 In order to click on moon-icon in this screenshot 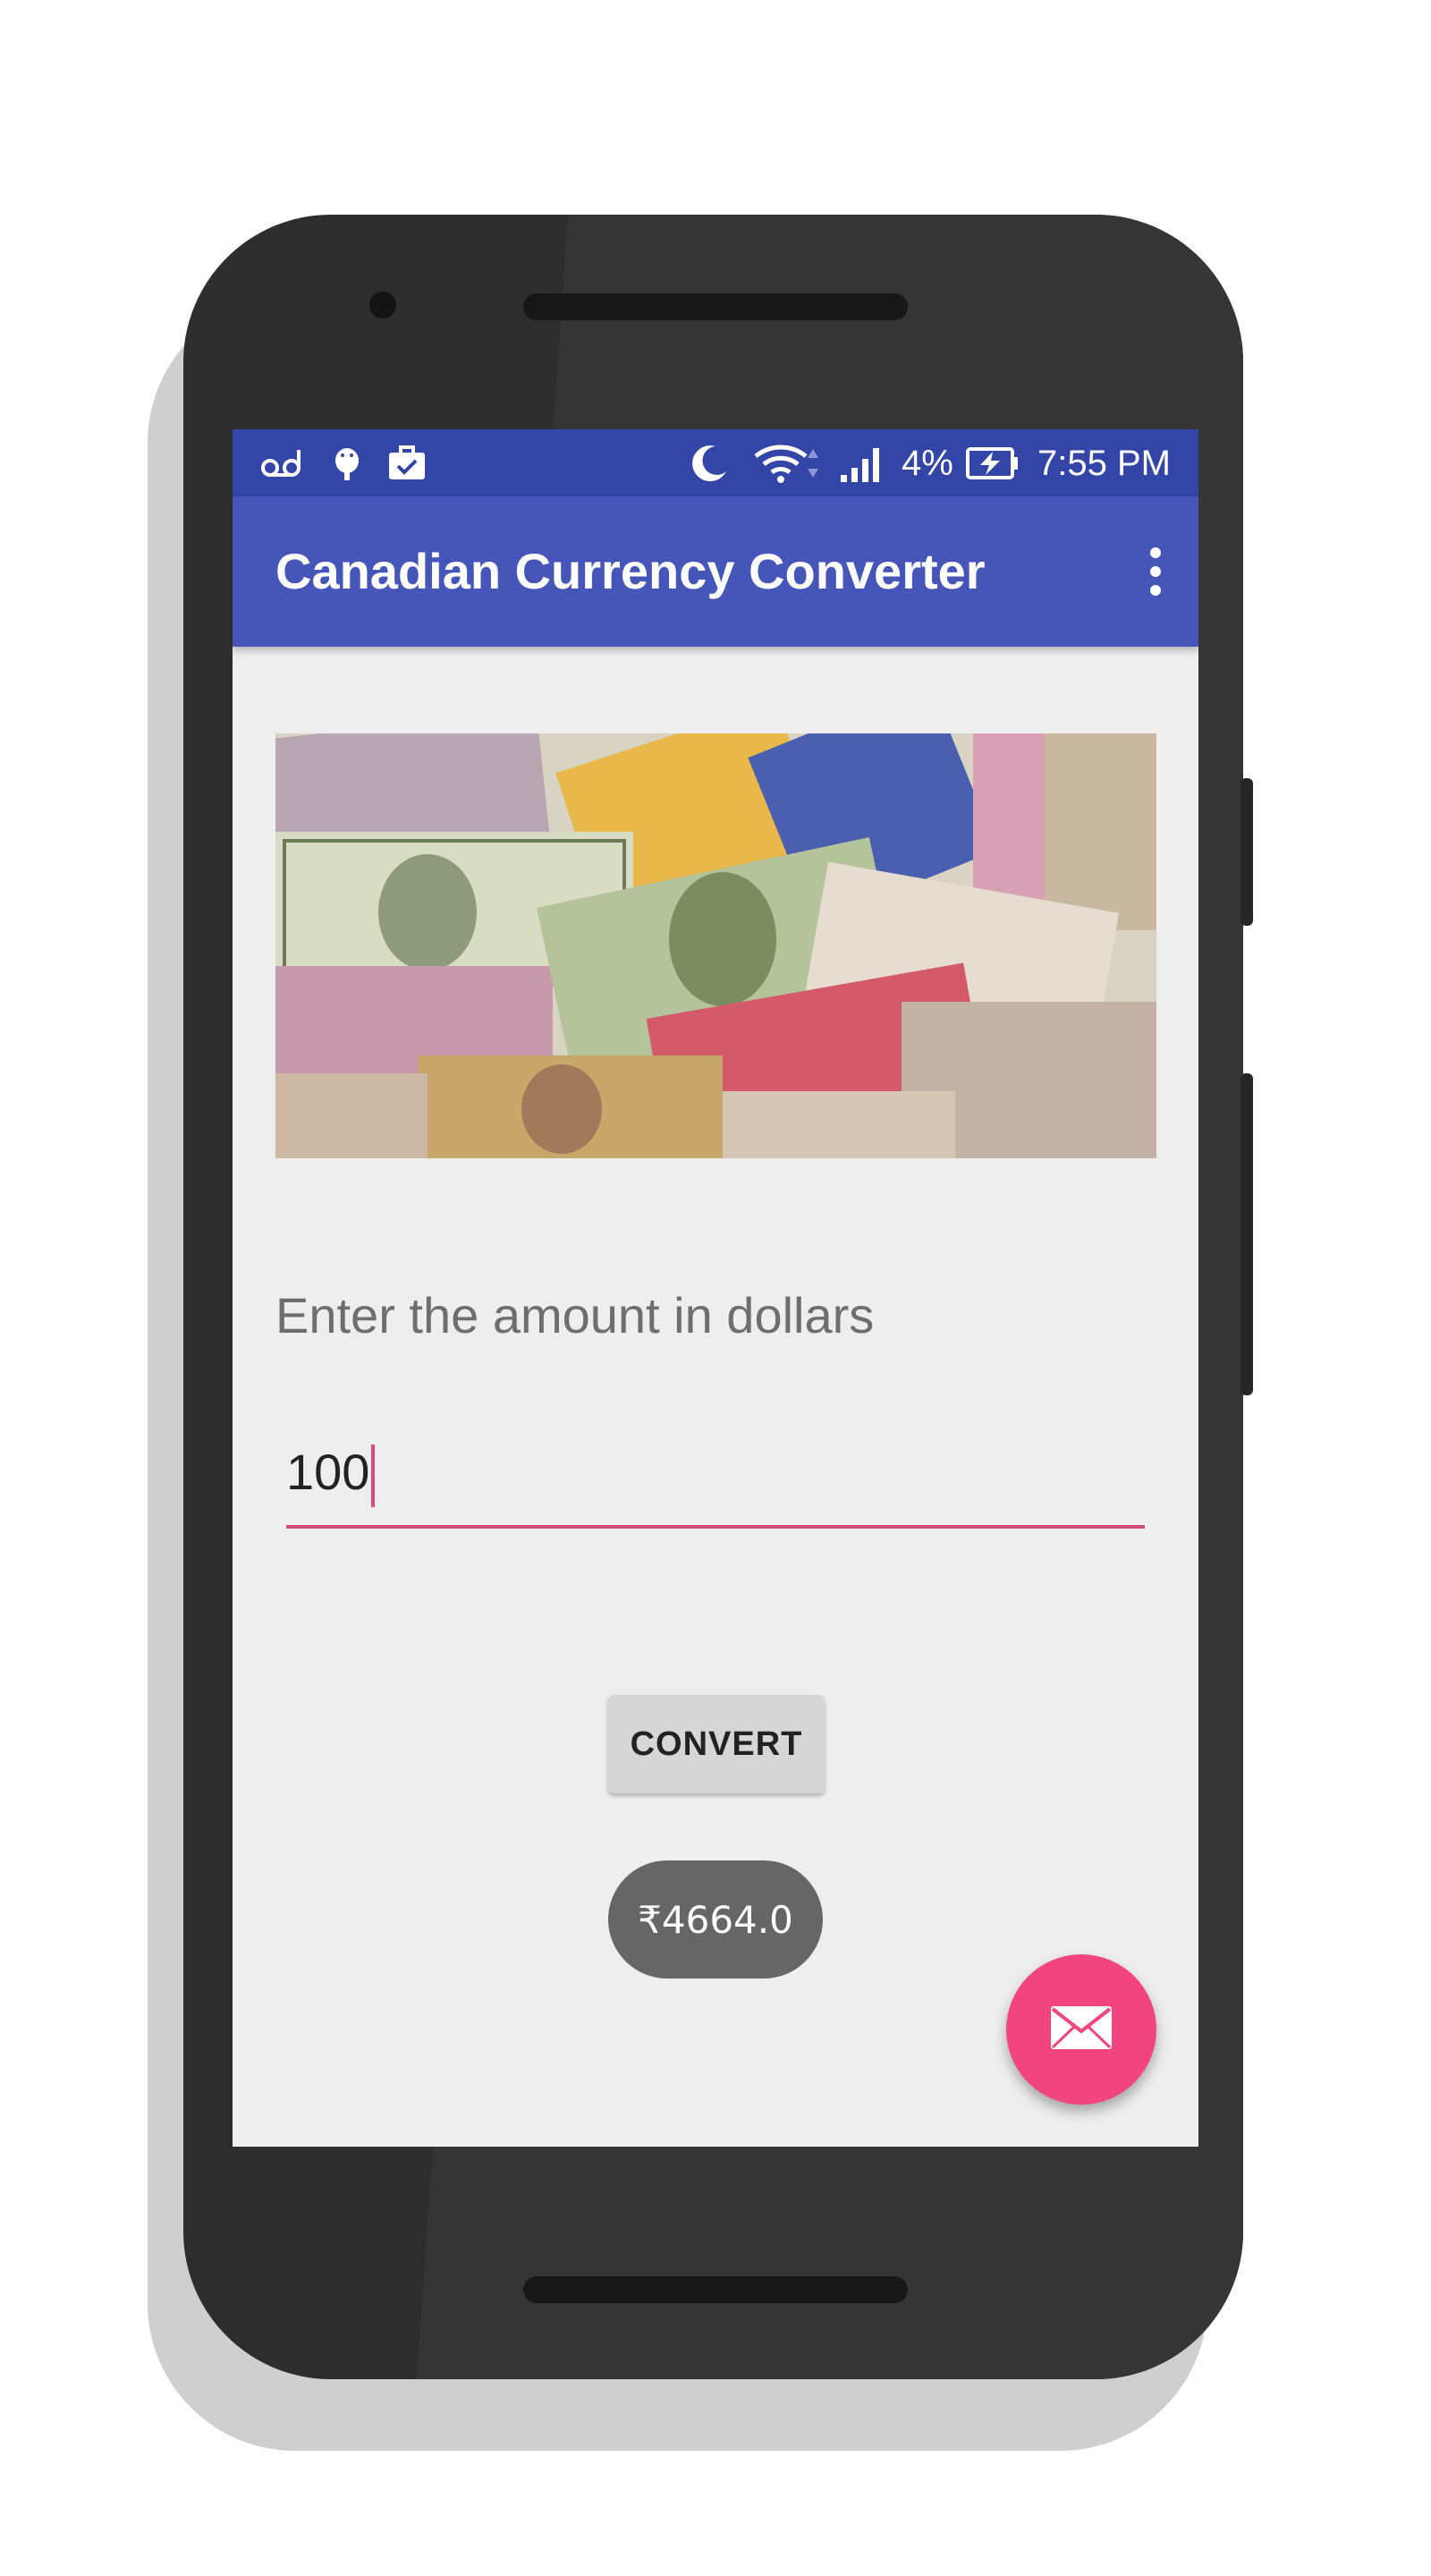, I will do `click(710, 463)`.